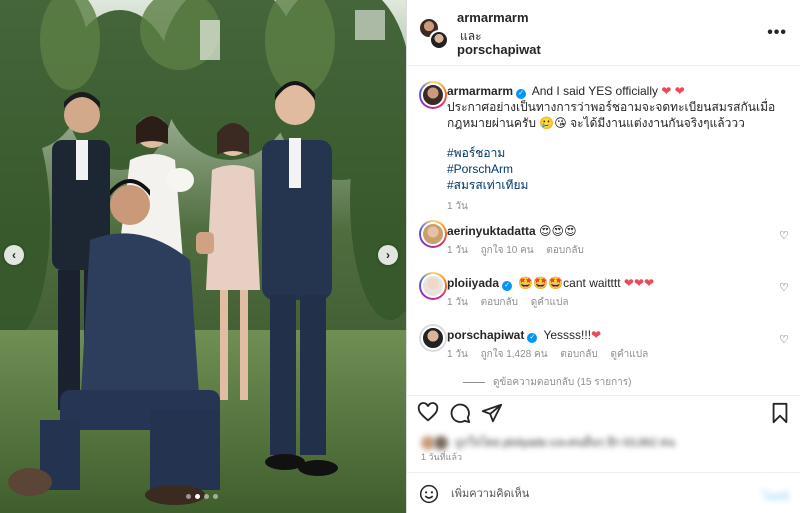  Describe the element at coordinates (14, 255) in the screenshot. I see `carousel-prev-button: ‹` at that location.